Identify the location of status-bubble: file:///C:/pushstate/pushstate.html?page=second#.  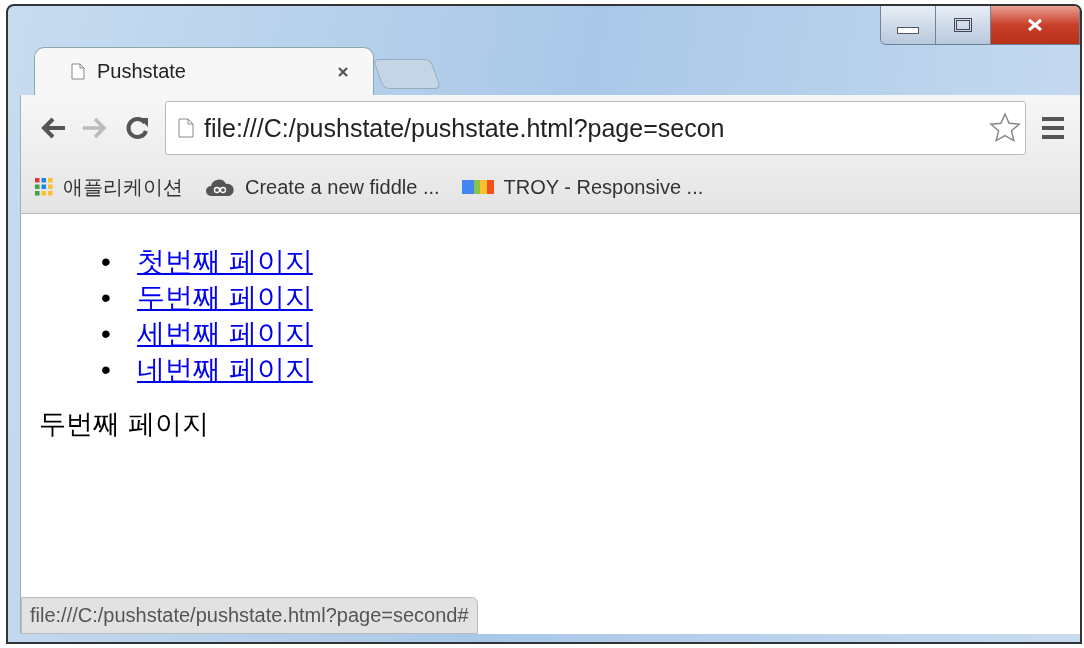
(249, 615).